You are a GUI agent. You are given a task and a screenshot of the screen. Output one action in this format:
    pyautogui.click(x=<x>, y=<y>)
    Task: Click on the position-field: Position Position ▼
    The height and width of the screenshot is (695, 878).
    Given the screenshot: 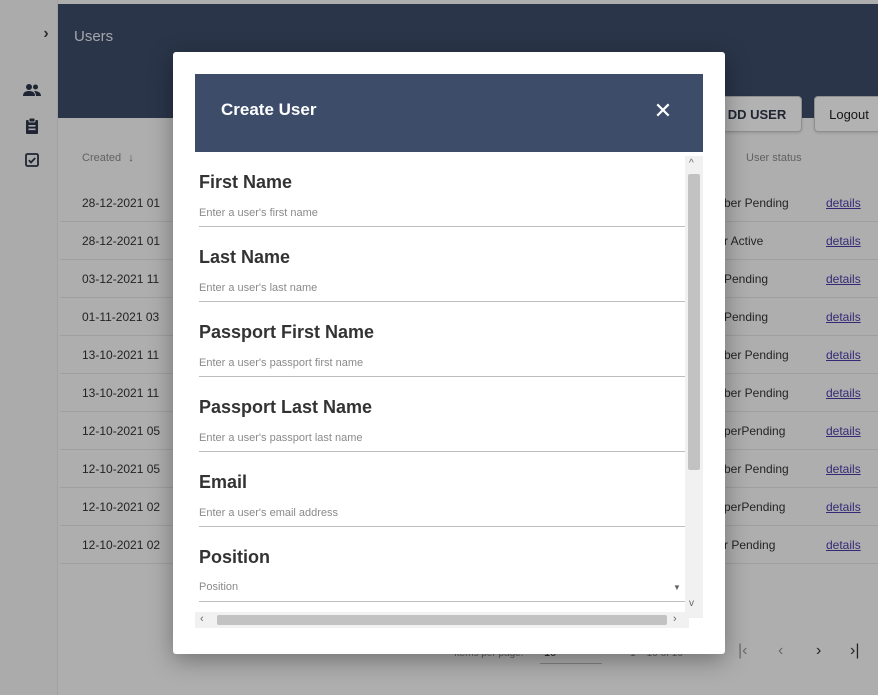 What is the action you would take?
    pyautogui.click(x=442, y=564)
    